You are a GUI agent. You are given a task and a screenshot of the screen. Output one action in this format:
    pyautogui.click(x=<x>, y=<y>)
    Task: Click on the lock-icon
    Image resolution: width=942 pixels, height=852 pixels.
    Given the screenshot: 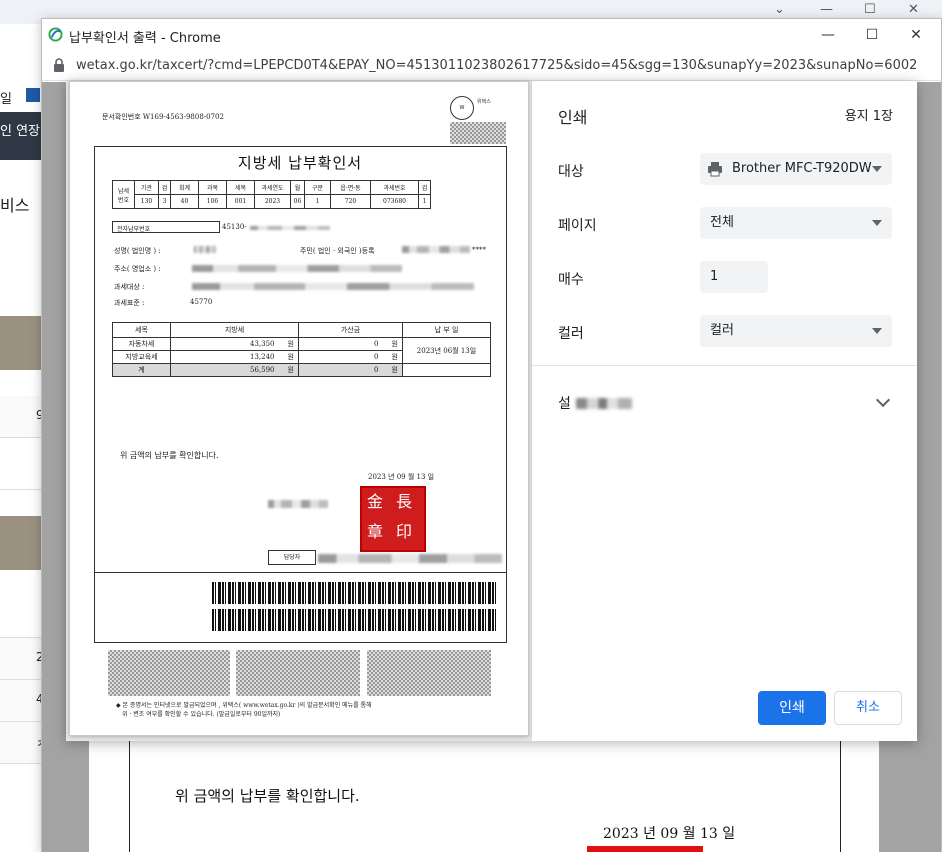 What is the action you would take?
    pyautogui.click(x=59, y=65)
    